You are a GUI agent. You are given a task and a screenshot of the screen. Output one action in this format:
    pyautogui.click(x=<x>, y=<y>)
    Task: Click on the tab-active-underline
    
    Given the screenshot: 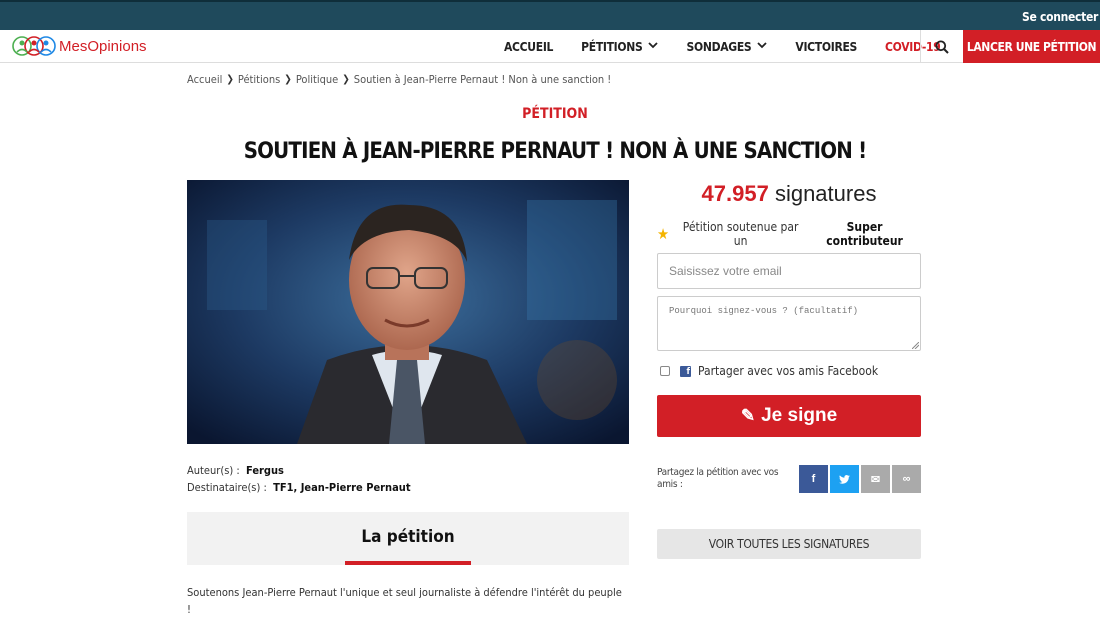 What is the action you would take?
    pyautogui.click(x=408, y=563)
    